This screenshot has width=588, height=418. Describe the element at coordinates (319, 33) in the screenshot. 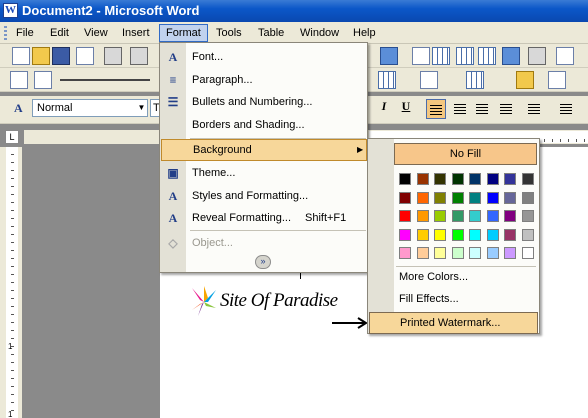

I see `menu-window: Window` at that location.